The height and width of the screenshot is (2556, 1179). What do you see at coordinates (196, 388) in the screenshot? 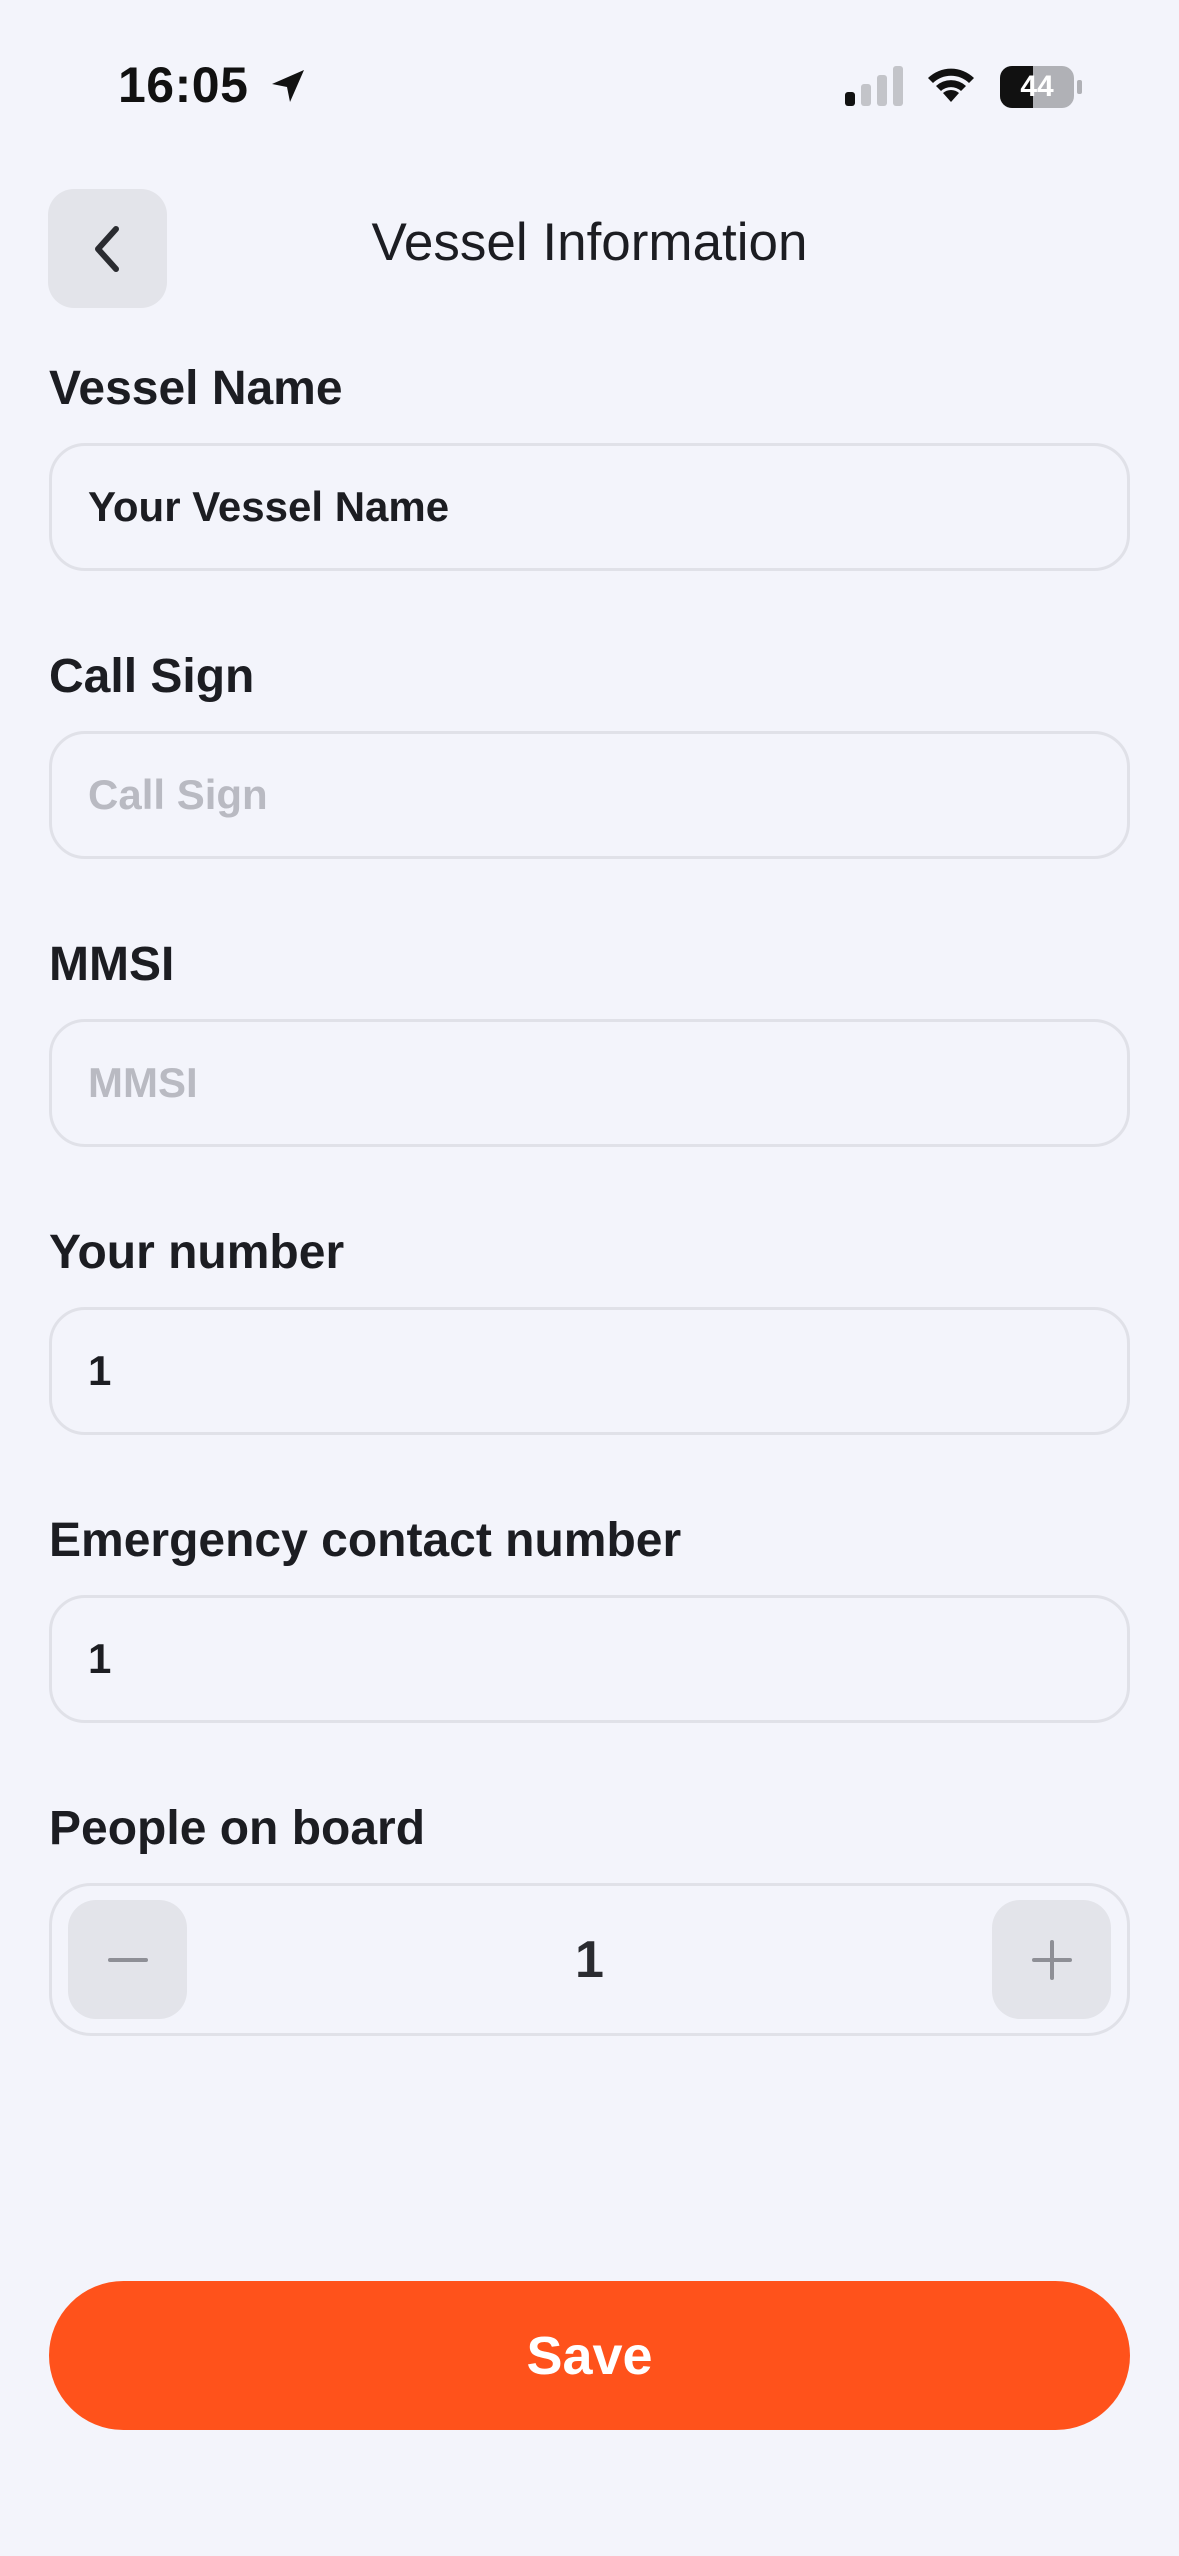
I see `vessel-name-label: Vessel Name` at bounding box center [196, 388].